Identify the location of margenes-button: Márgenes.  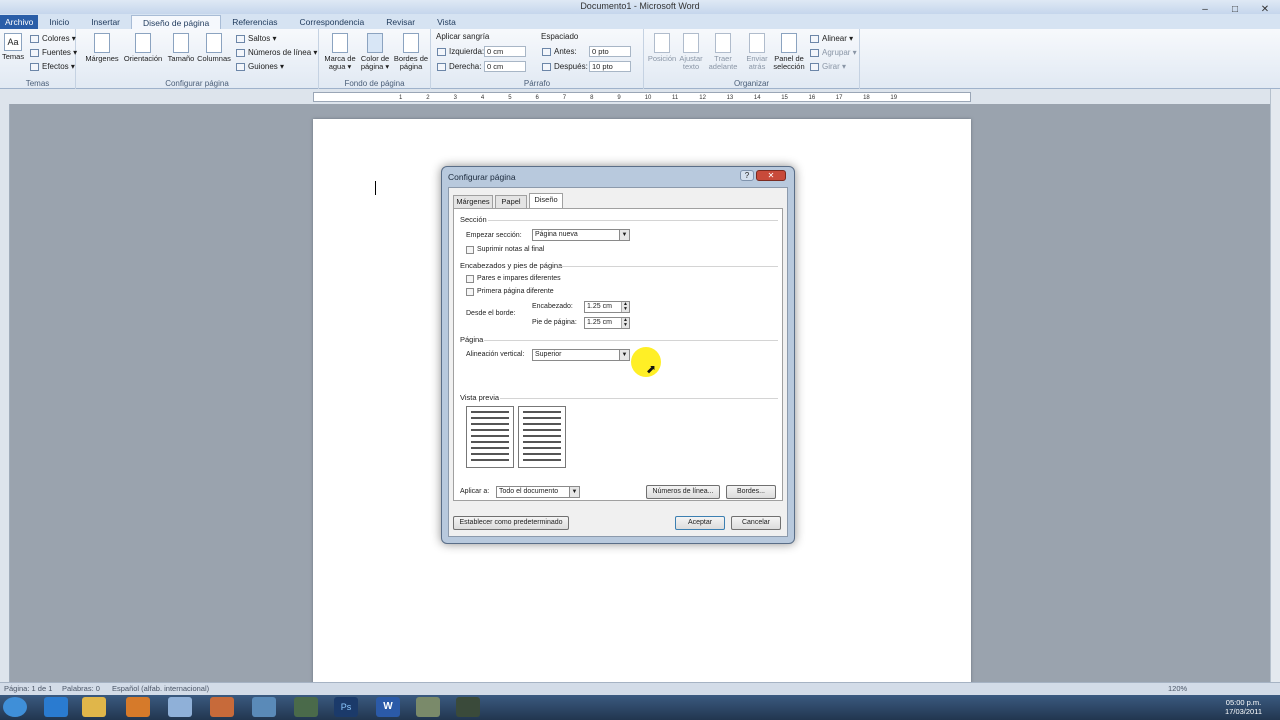
(102, 48).